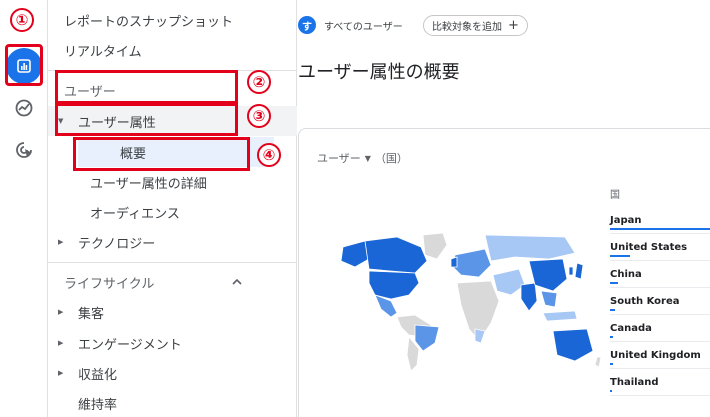 This screenshot has width=710, height=417. Describe the element at coordinates (470, 300) in the screenshot. I see `world-map` at that location.